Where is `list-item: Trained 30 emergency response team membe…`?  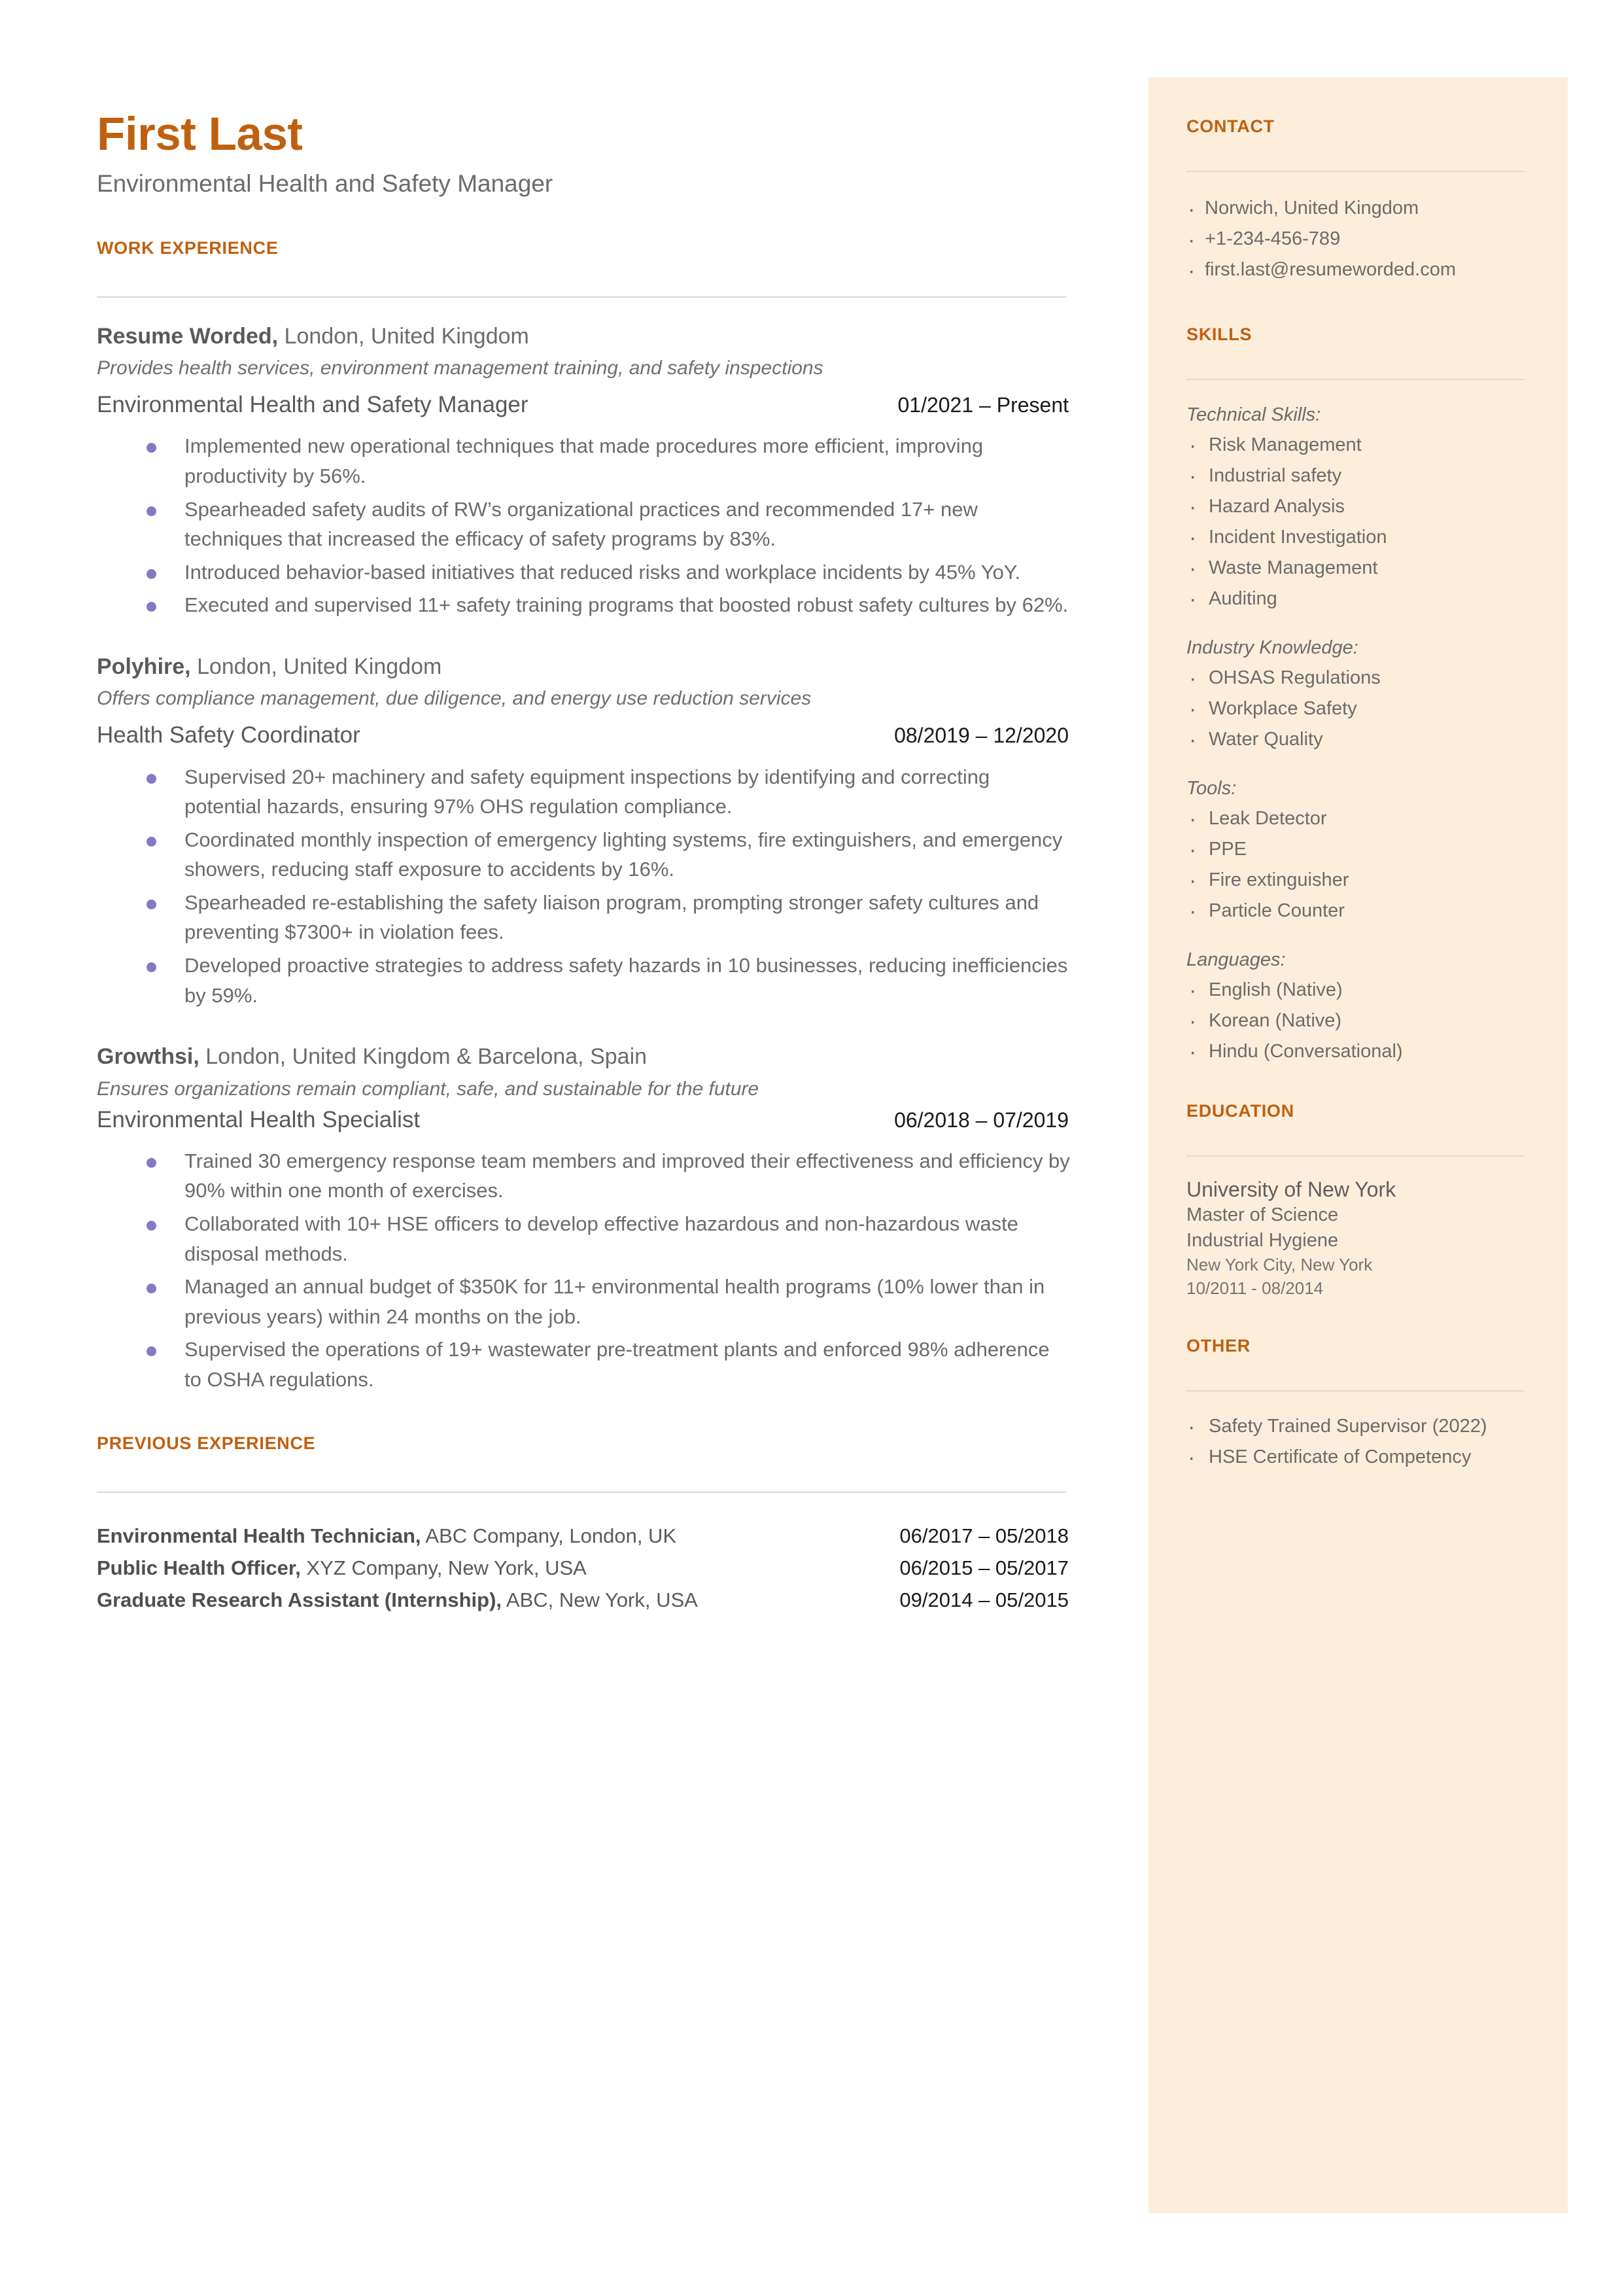
list-item: Trained 30 emergency response team membe… is located at coordinates (609, 1176).